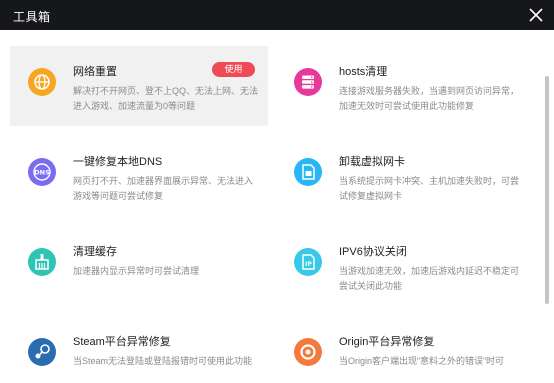 This screenshot has height=383, width=554. What do you see at coordinates (95, 252) in the screenshot?
I see `tool-name: 清理缓存` at bounding box center [95, 252].